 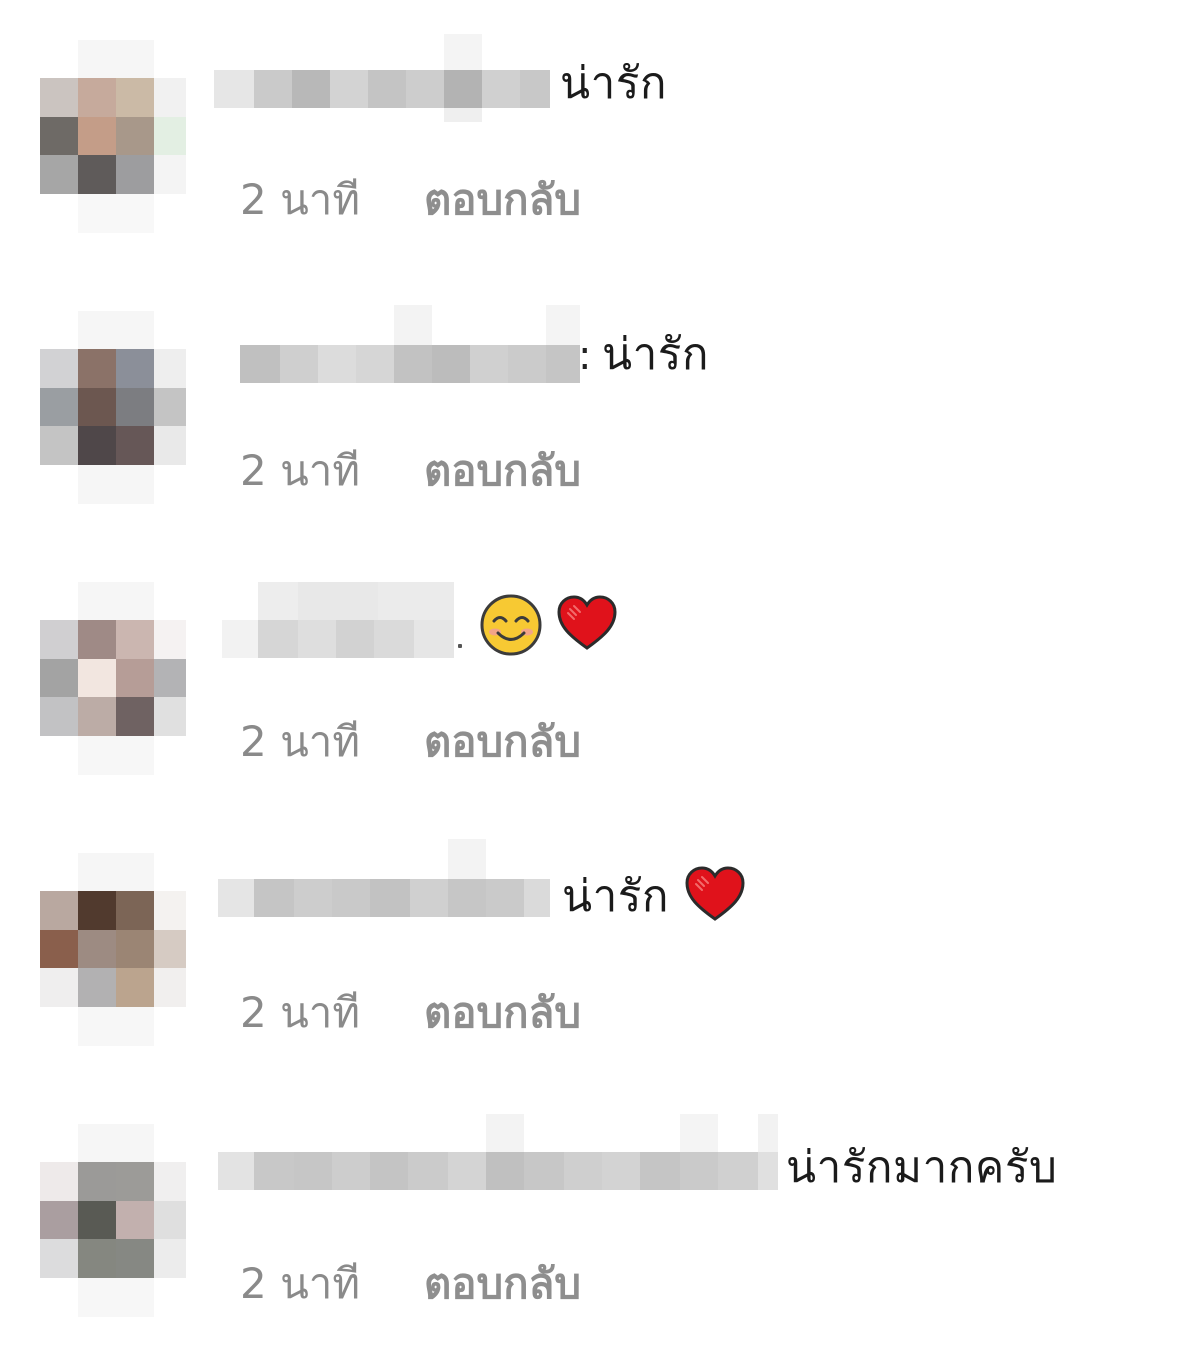 I want to click on comment-text: น่ารักมากครับ, so click(x=922, y=1167).